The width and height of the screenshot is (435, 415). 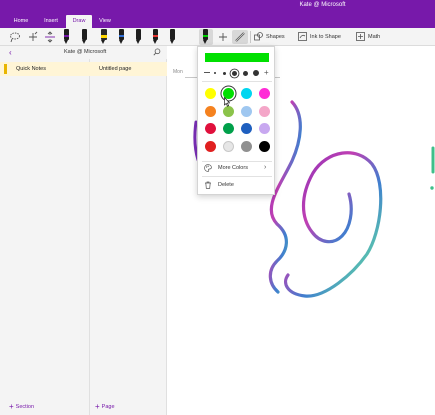 What do you see at coordinates (302, 36) in the screenshot?
I see `ink-to-shape-icon` at bounding box center [302, 36].